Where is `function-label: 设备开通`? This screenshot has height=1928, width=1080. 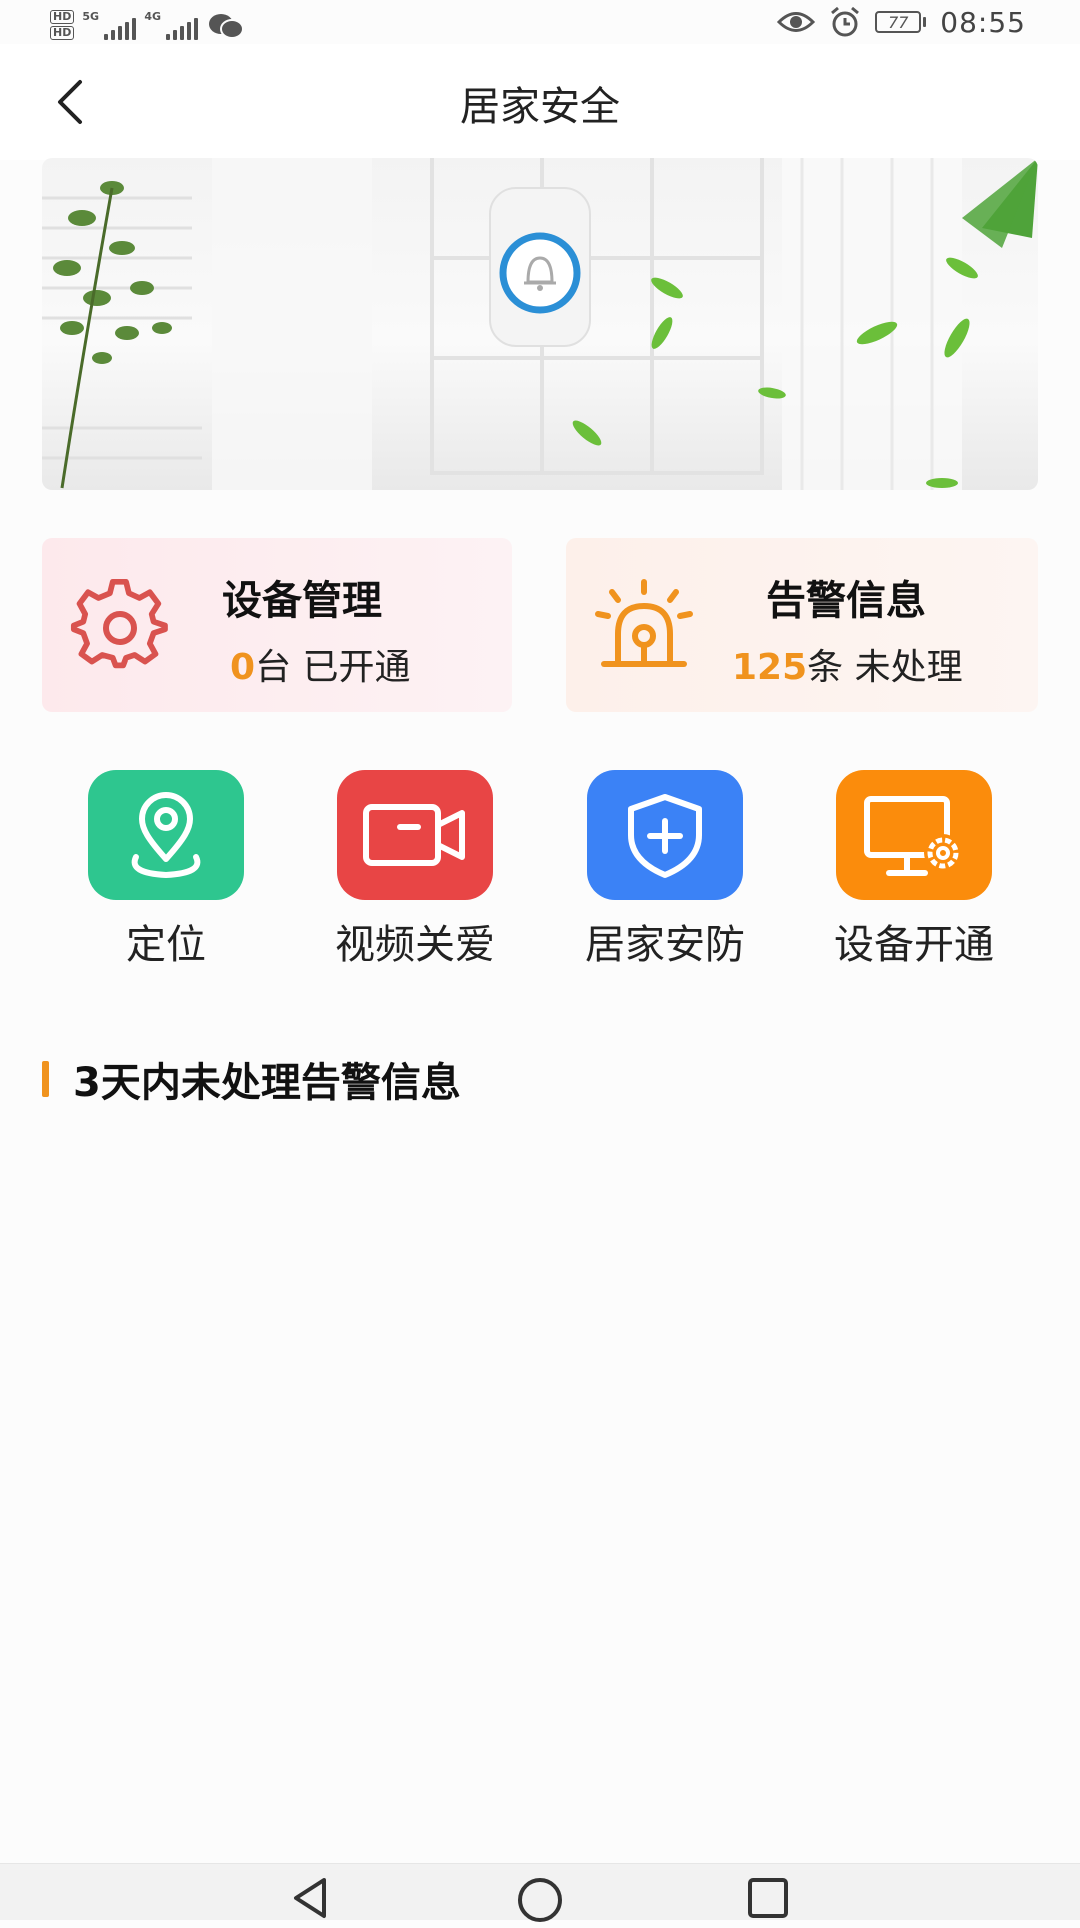
function-label: 设备开通 is located at coordinates (914, 945).